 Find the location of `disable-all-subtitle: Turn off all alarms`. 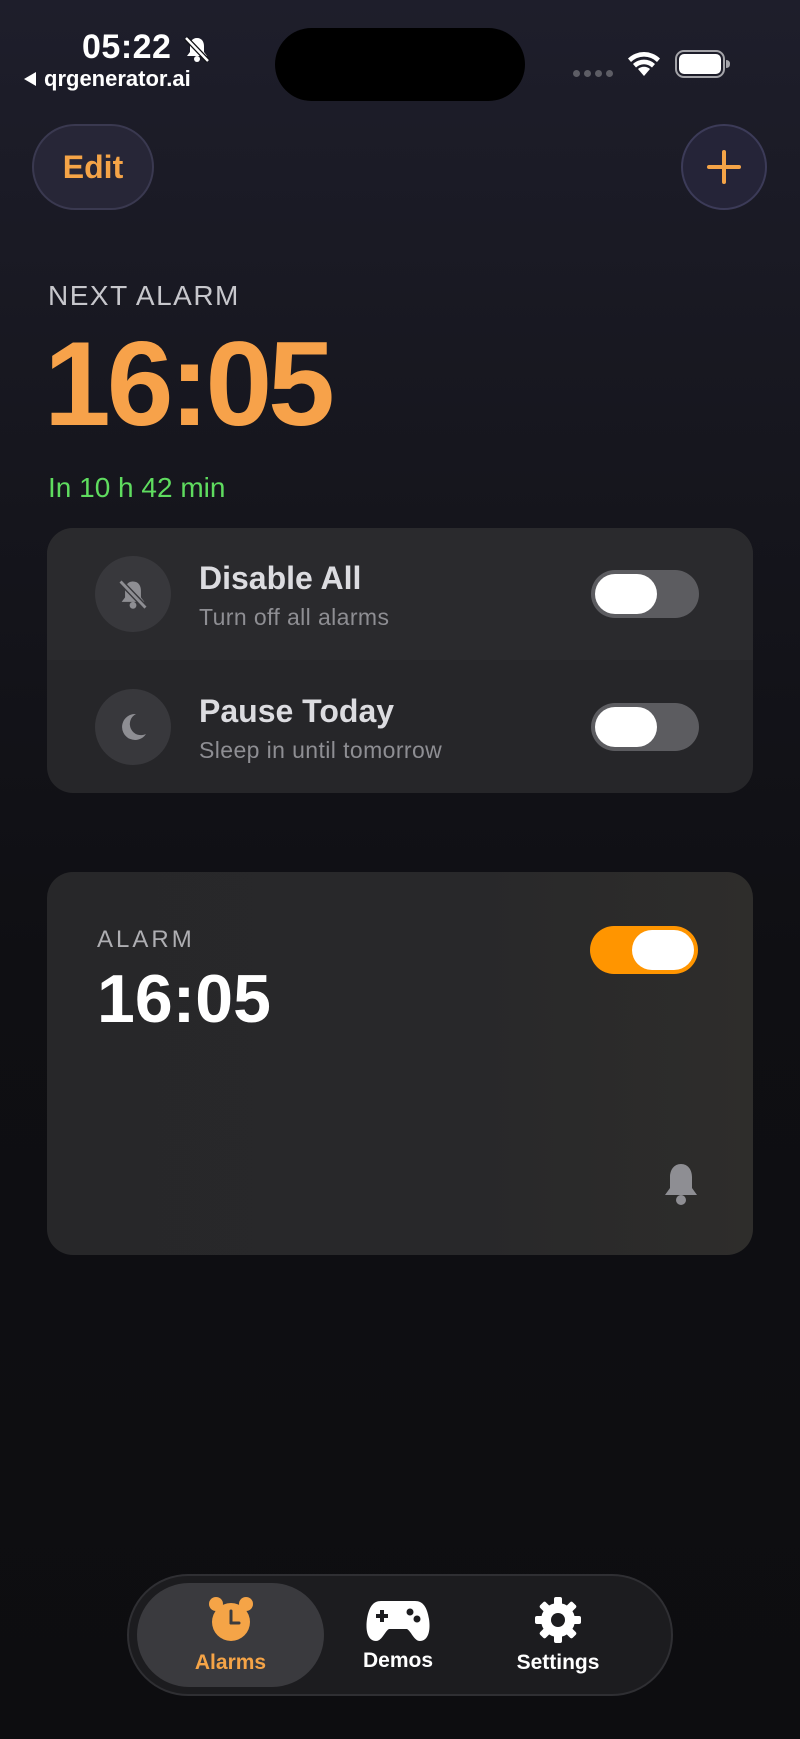

disable-all-subtitle: Turn off all alarms is located at coordinates (294, 617).